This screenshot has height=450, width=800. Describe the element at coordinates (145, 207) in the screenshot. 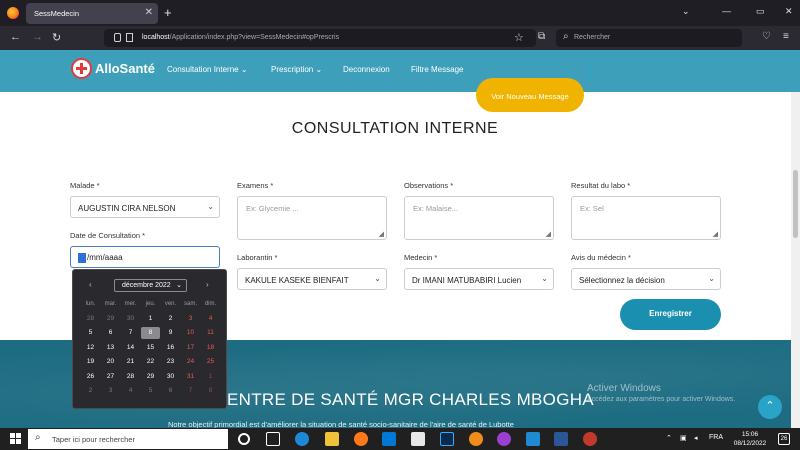

I see `malade-select: AUGUSTIN CIRA NELSON ⌄` at that location.